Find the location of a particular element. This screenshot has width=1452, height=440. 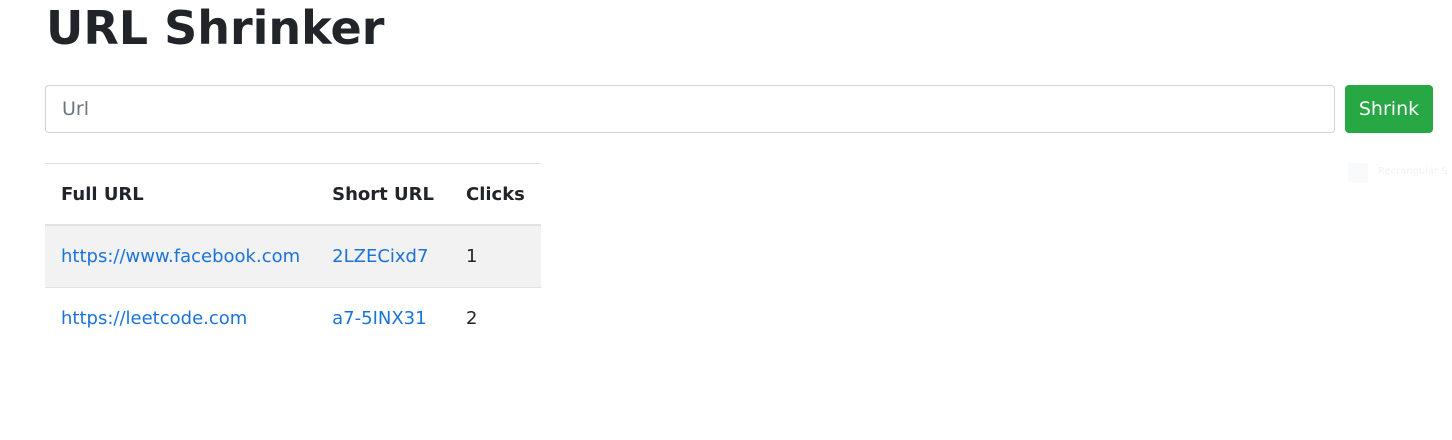

clicks-cell: 1 is located at coordinates (495, 256).